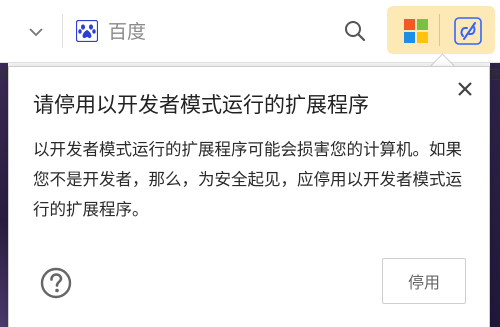  Describe the element at coordinates (465, 89) in the screenshot. I see `close-icon` at that location.